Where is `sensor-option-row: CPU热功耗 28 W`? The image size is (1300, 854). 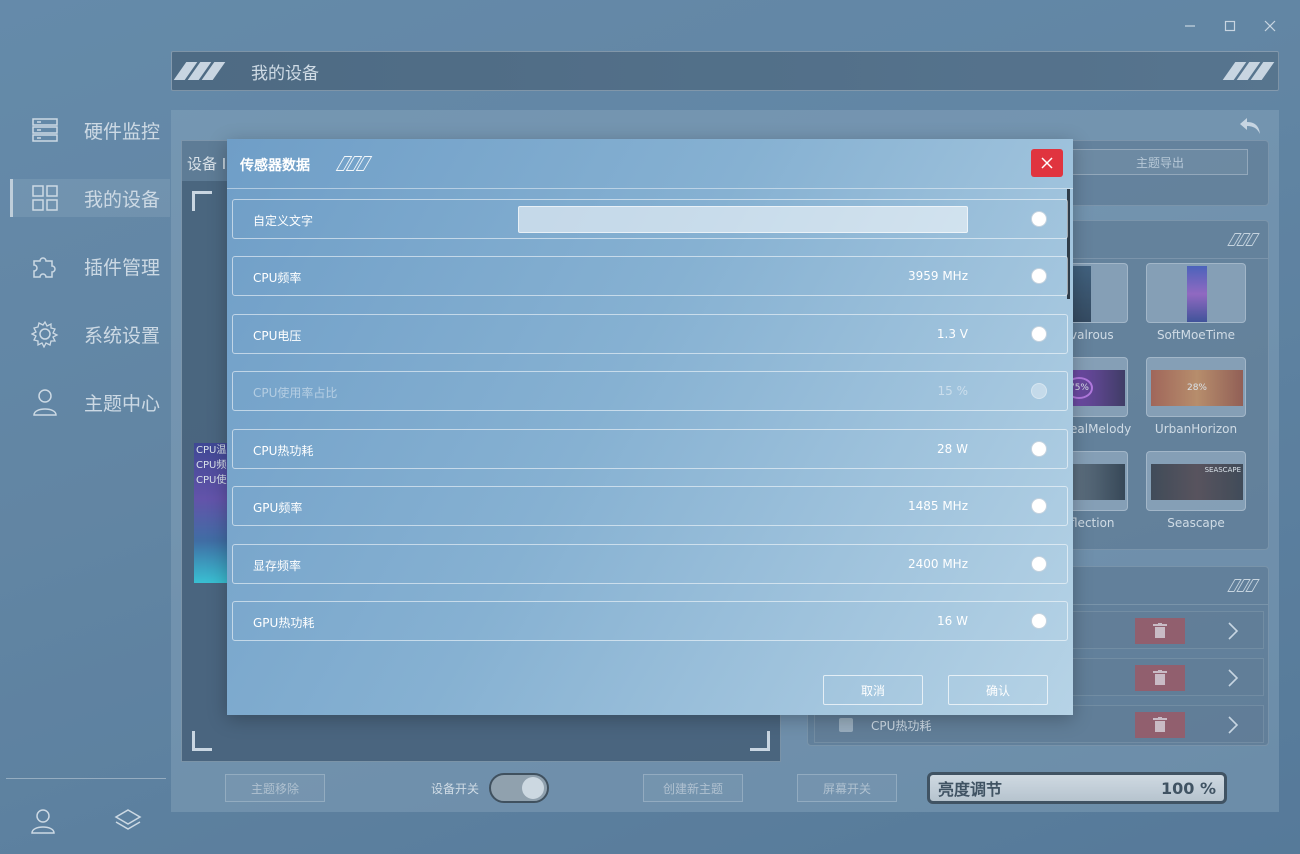
sensor-option-row: CPU热功耗 28 W is located at coordinates (650, 449).